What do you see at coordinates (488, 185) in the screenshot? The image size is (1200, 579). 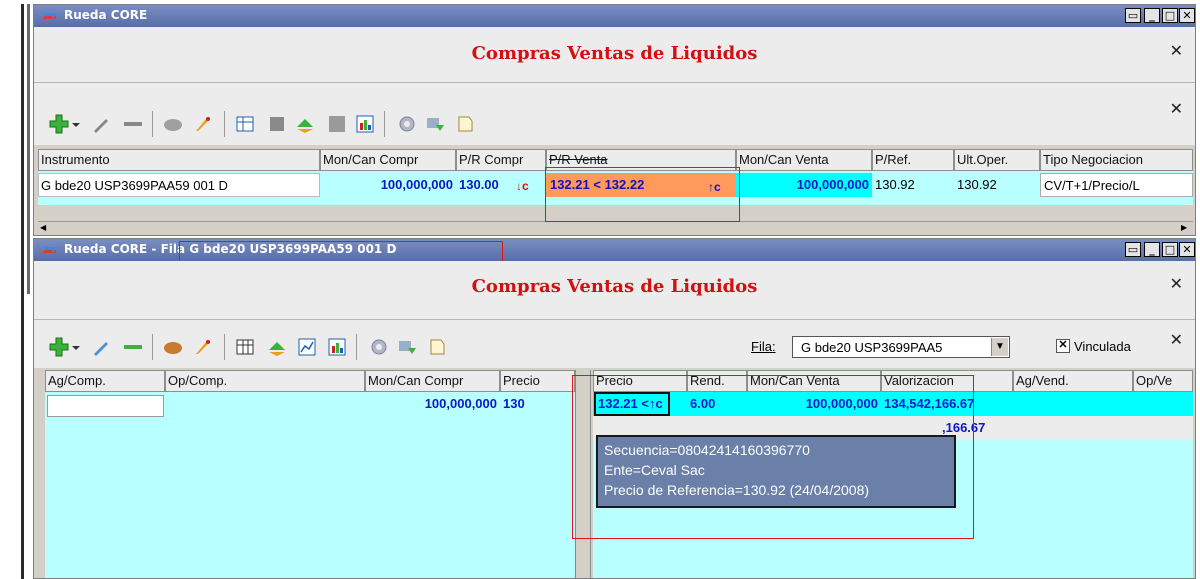 I see `cell-pr-compra: 130.00` at bounding box center [488, 185].